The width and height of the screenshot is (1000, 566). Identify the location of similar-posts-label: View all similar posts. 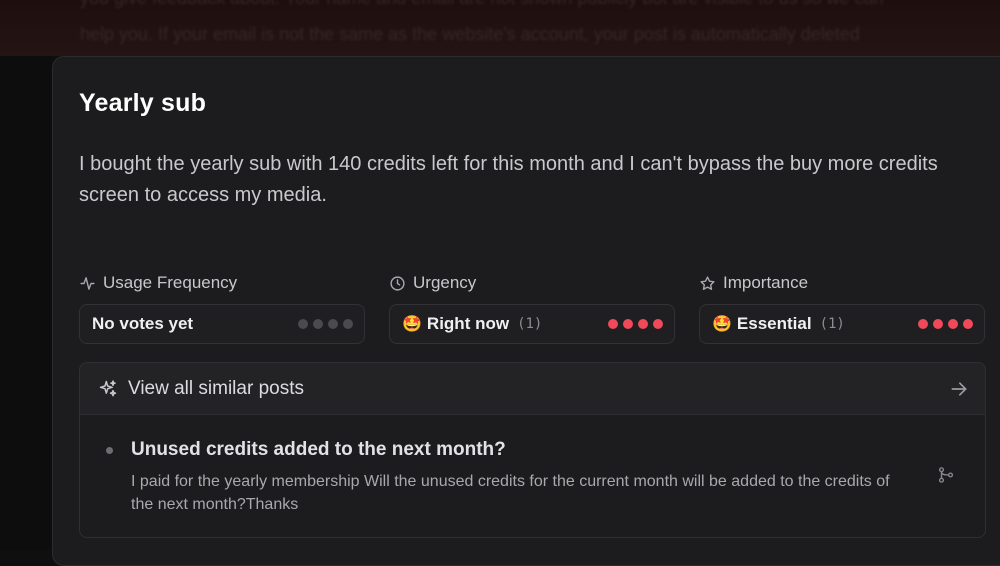
(216, 388).